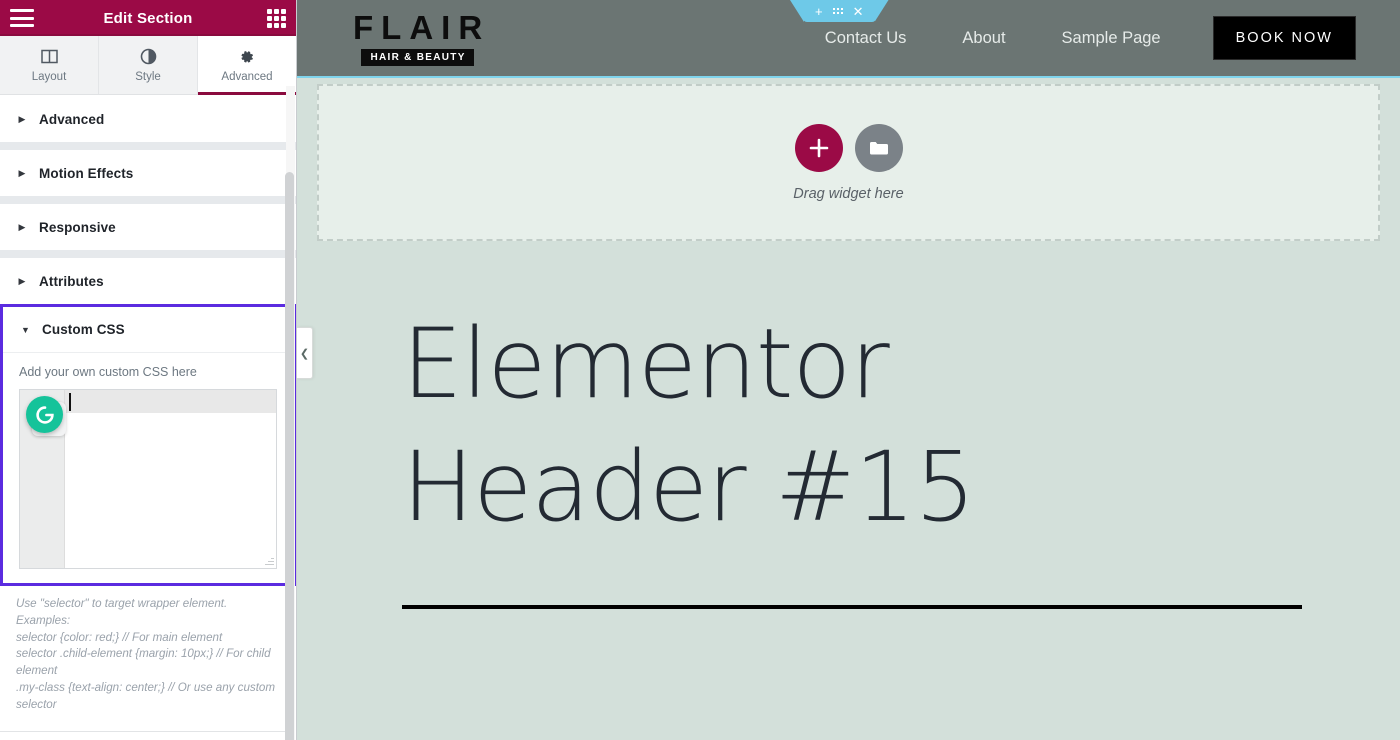  What do you see at coordinates (818, 147) in the screenshot?
I see `plus-circle-icon` at bounding box center [818, 147].